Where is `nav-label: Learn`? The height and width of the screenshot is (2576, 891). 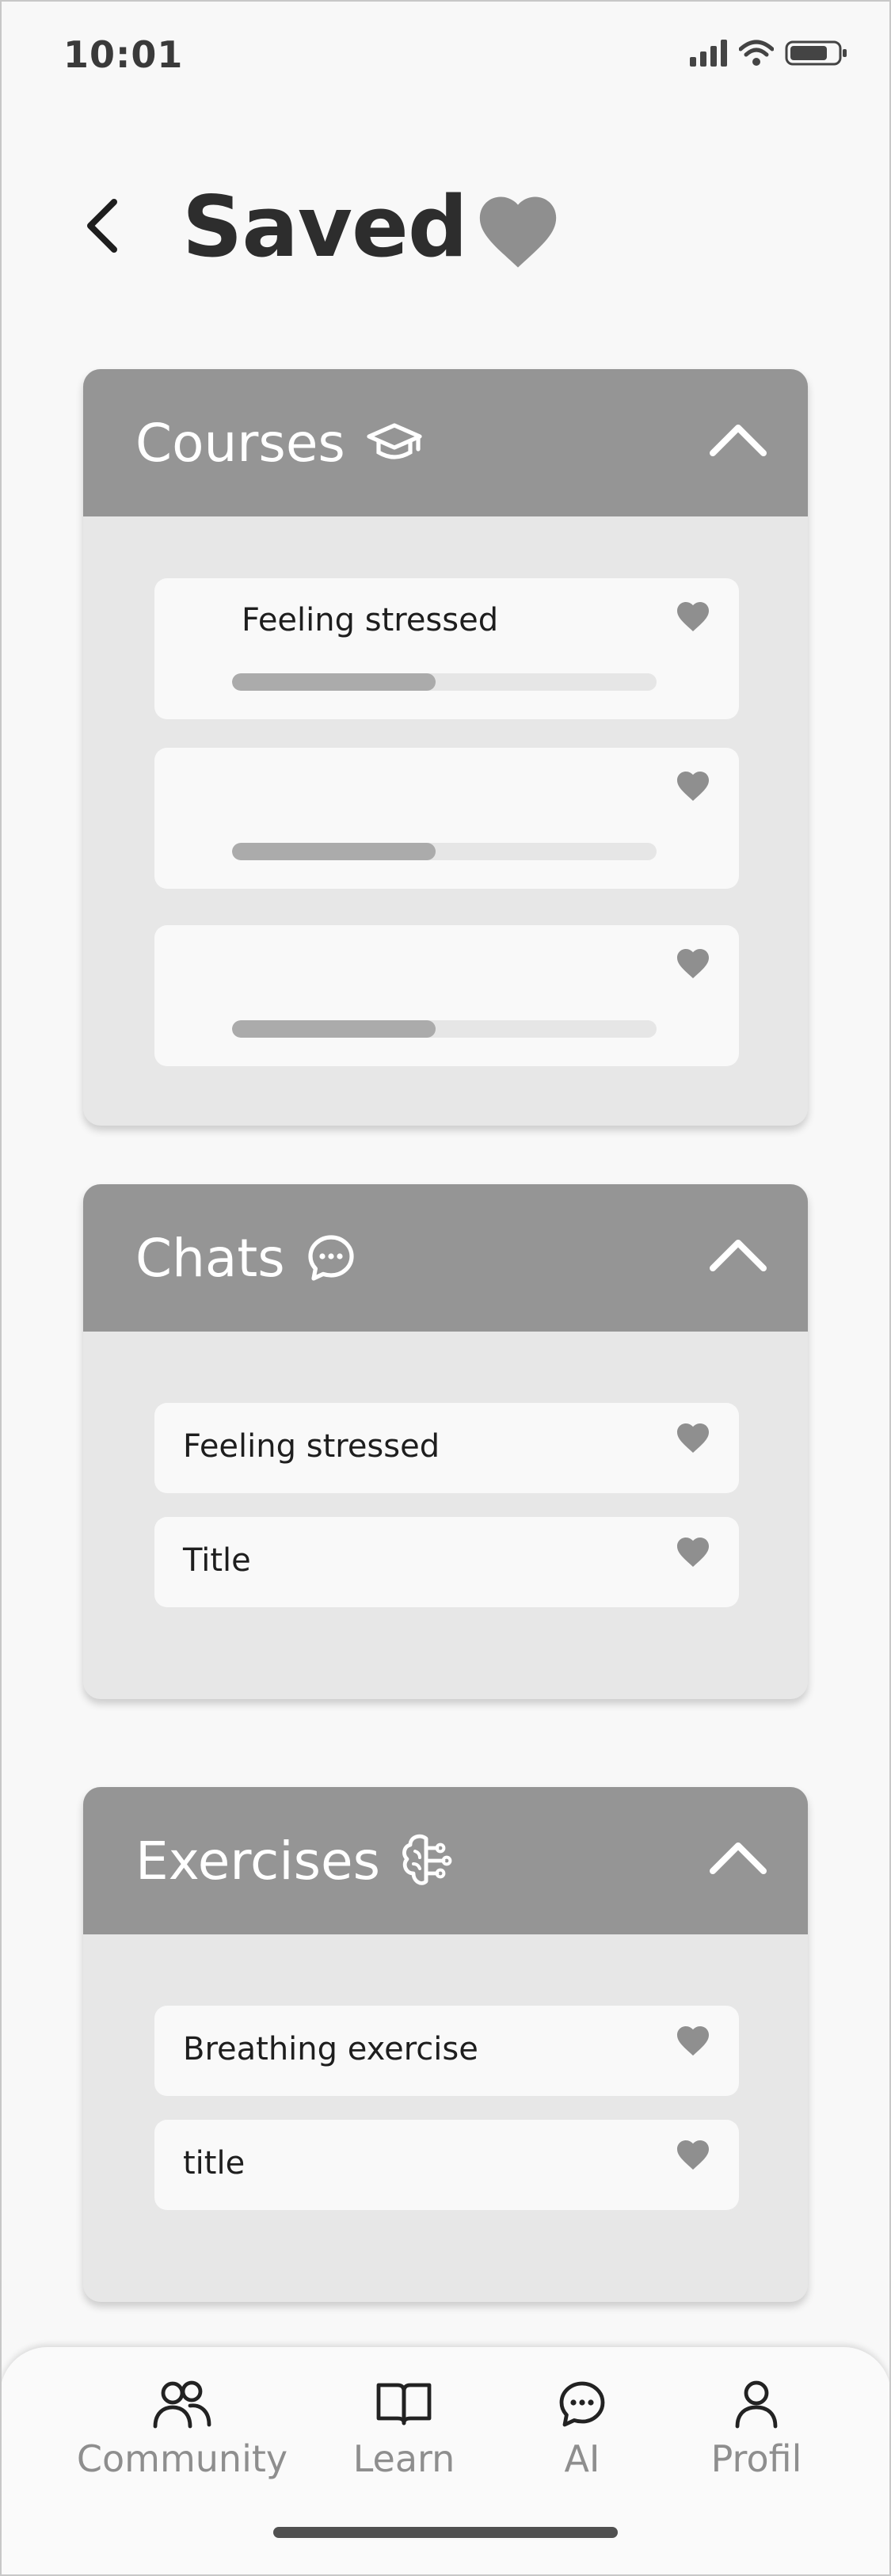
nav-label: Learn is located at coordinates (403, 2458).